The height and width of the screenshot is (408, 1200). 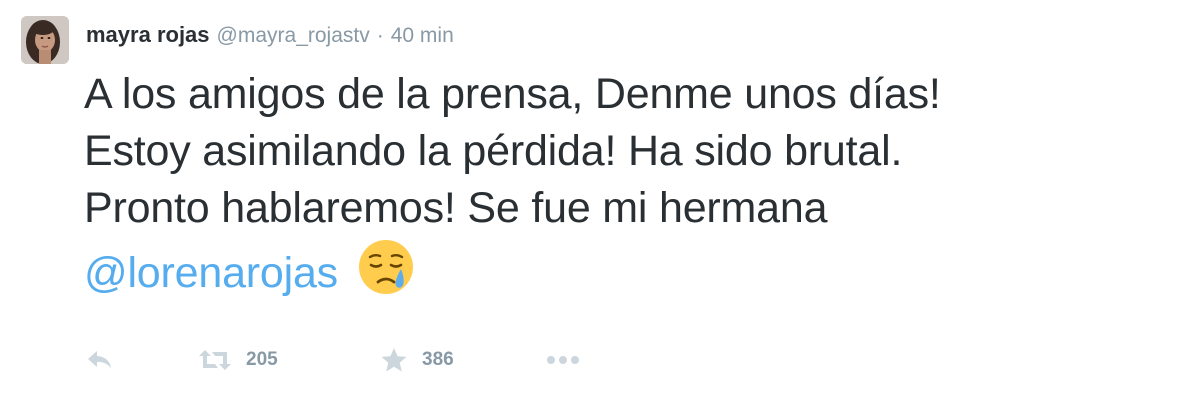 I want to click on user-handle: @mayra_rojastv, so click(x=293, y=36).